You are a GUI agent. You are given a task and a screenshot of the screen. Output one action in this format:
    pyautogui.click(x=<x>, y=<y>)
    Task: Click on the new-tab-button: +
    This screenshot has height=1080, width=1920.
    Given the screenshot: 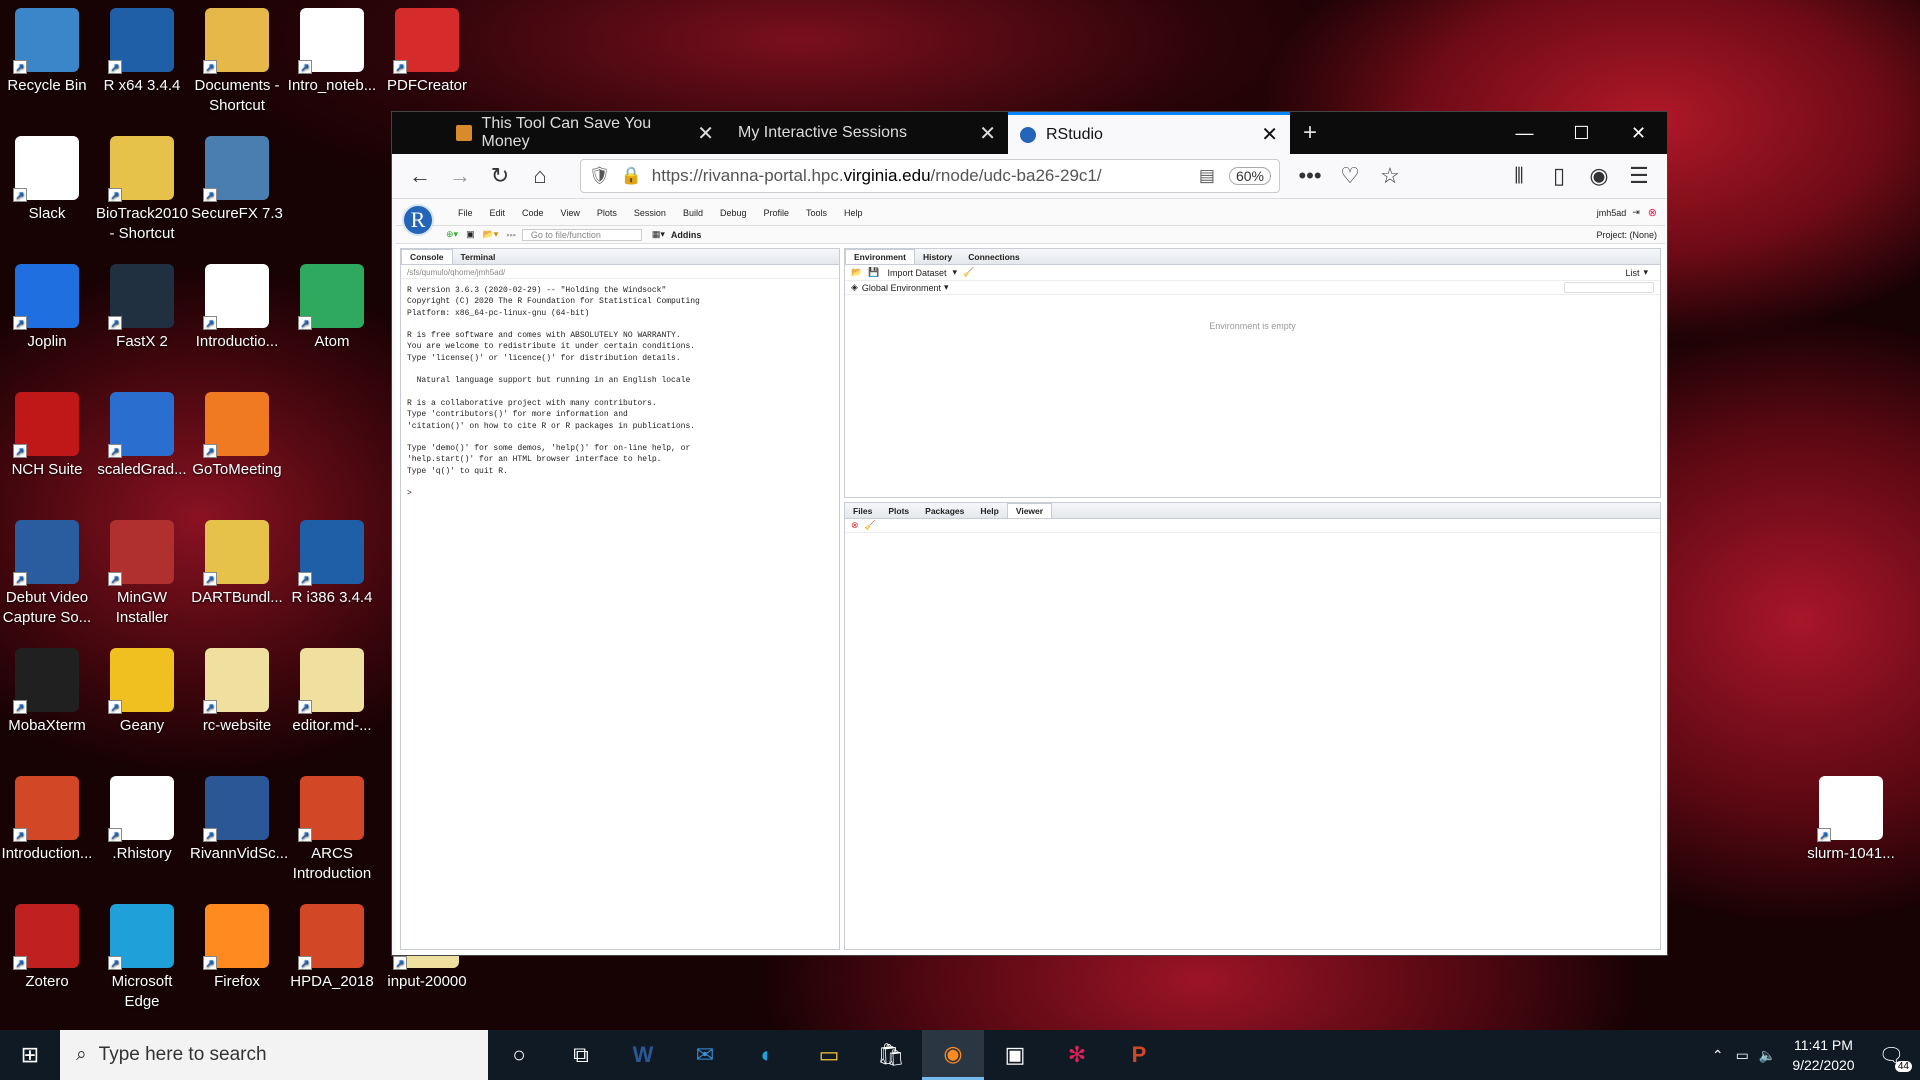 What is the action you would take?
    pyautogui.click(x=1310, y=133)
    